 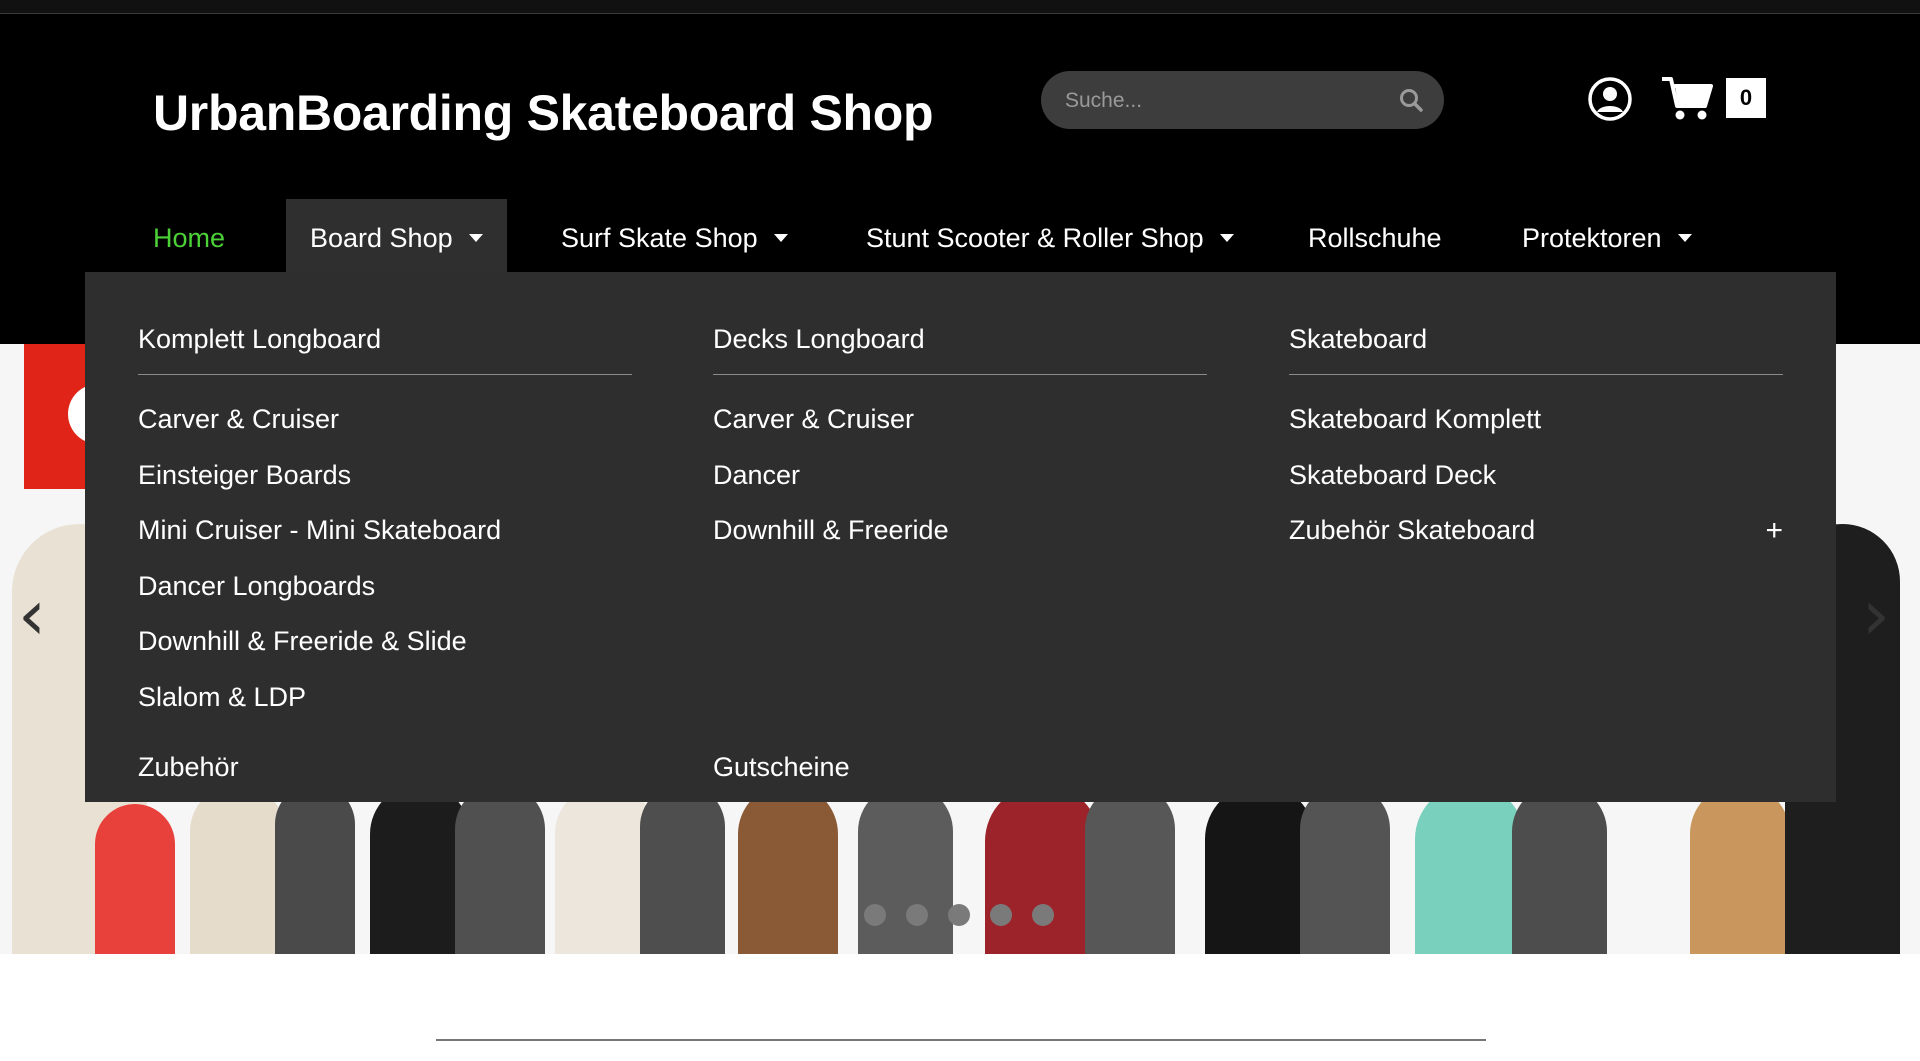 I want to click on nav-board-shop: Board Shop, so click(x=396, y=238).